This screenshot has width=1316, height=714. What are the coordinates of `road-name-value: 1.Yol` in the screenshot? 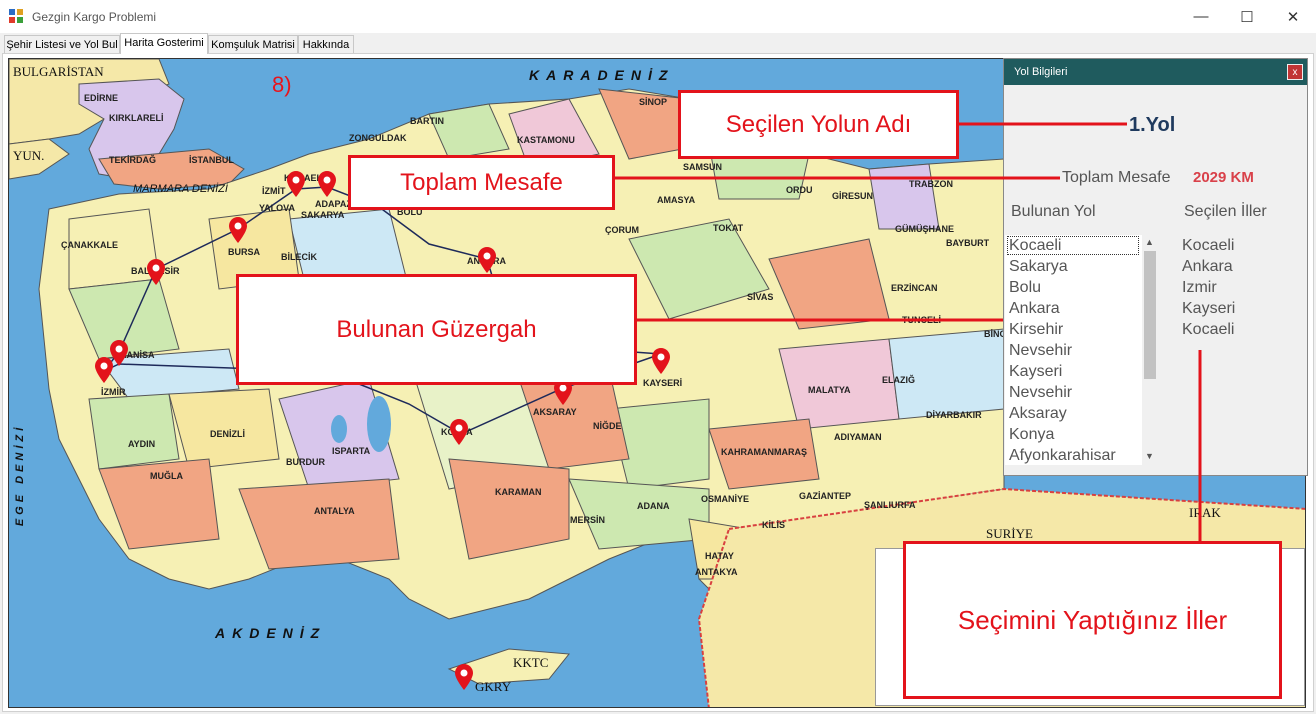 It's located at (1152, 125).